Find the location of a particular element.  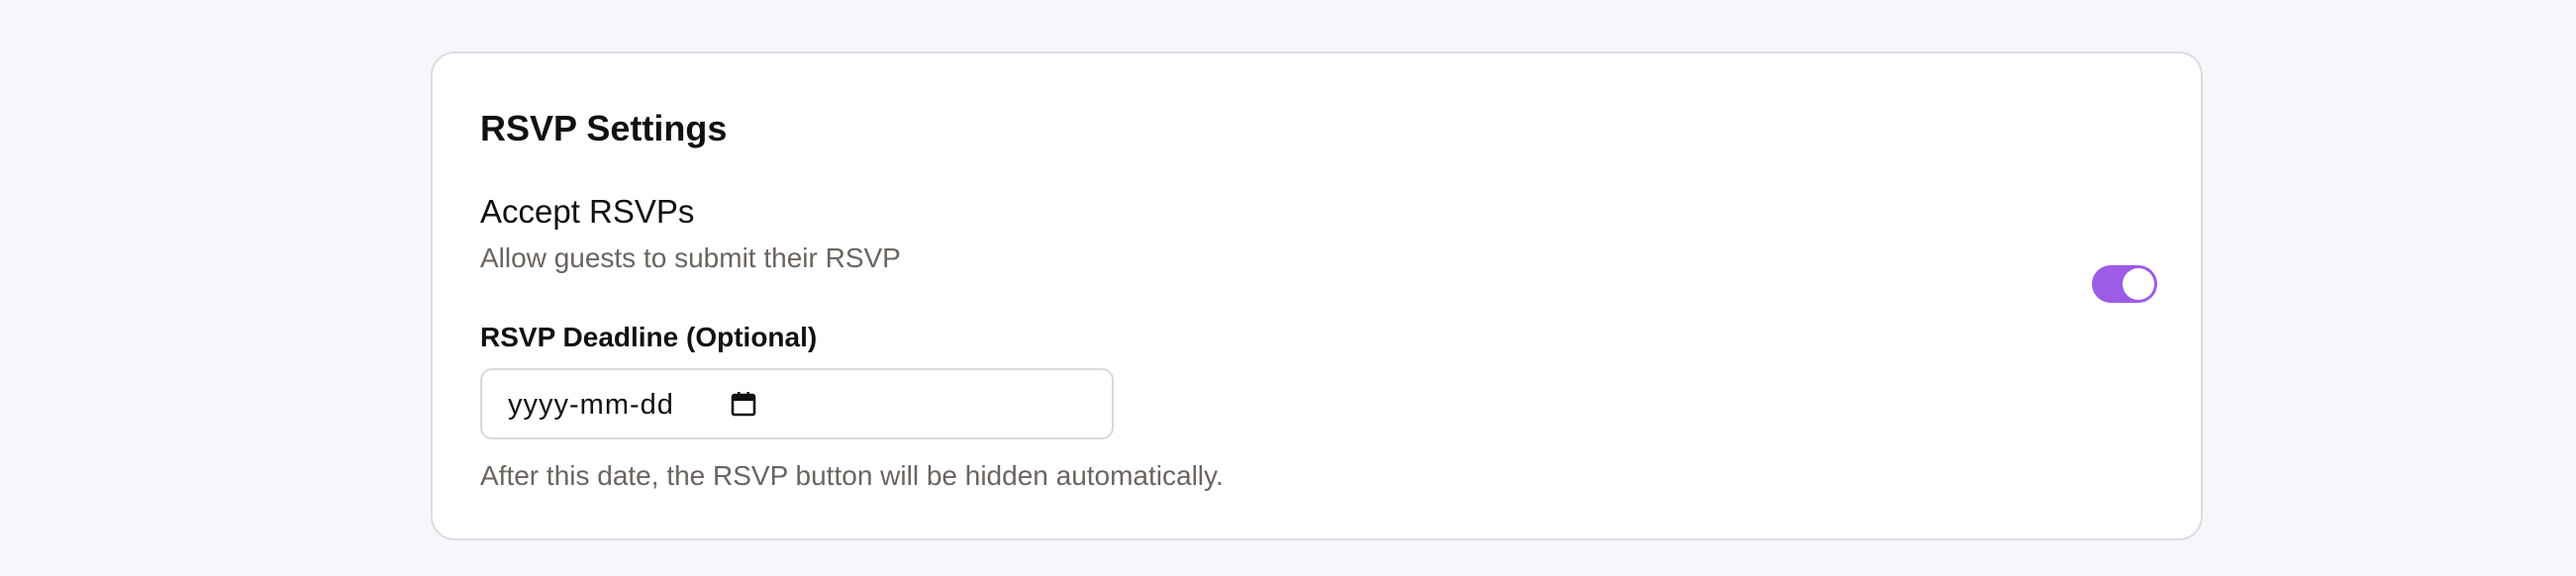

rsvp-deadline-label: RSVP Deadline (Optional) is located at coordinates (649, 337).